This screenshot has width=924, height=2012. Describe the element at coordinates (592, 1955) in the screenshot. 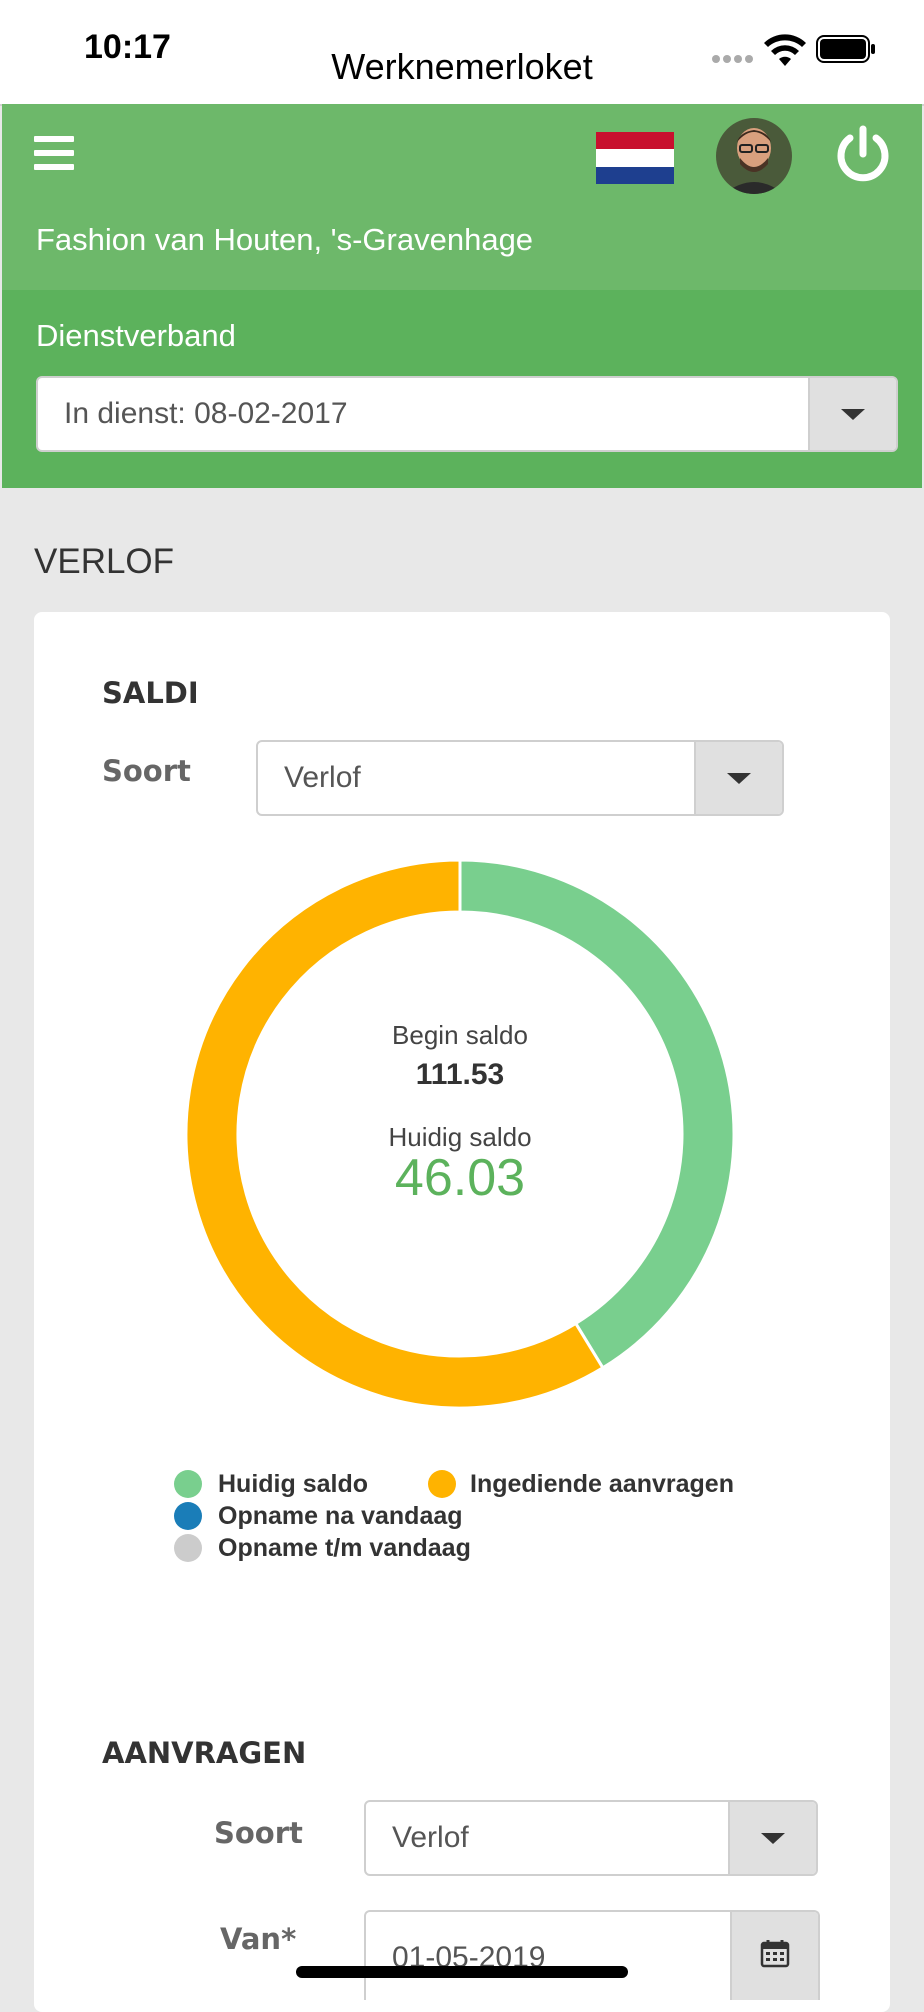

I see `from-date-field: 01-05-2019` at that location.